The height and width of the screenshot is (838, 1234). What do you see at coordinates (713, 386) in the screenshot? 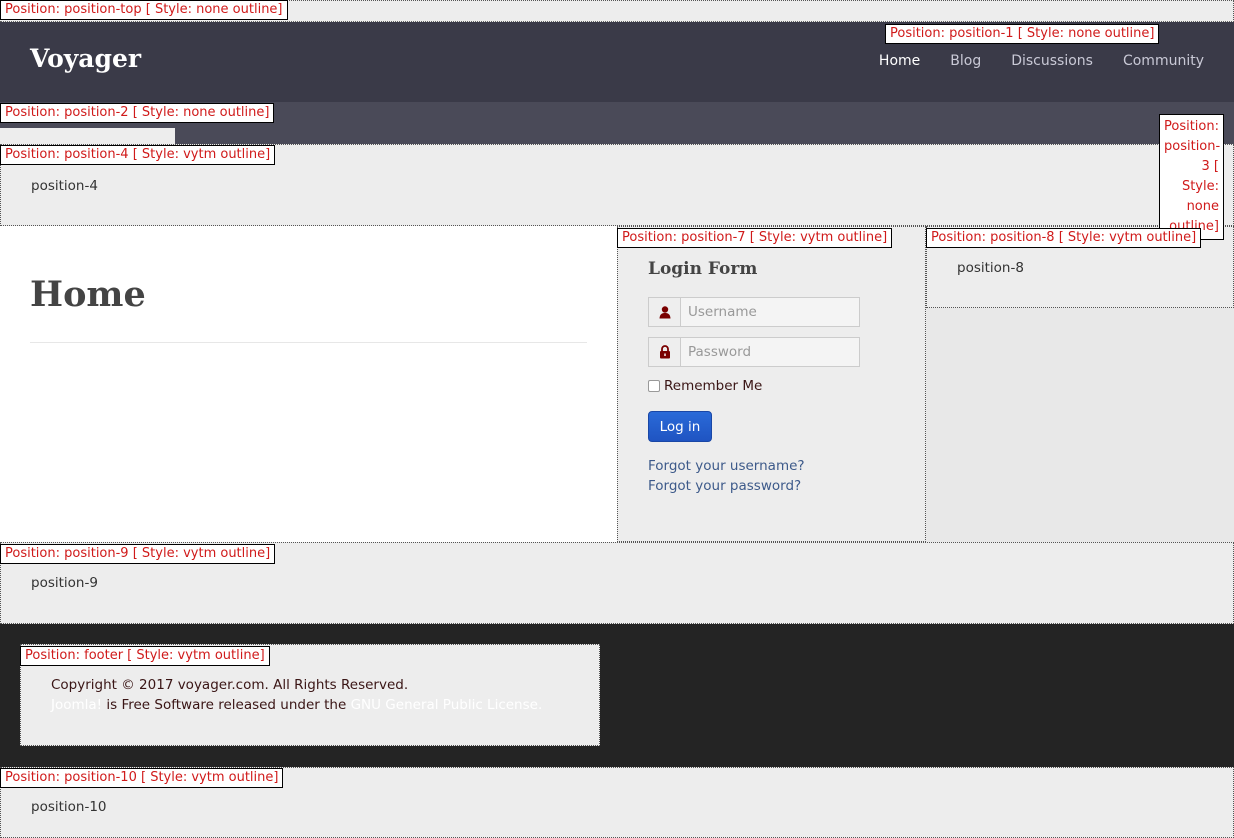
I see `remember-me-label: Remember Me` at bounding box center [713, 386].